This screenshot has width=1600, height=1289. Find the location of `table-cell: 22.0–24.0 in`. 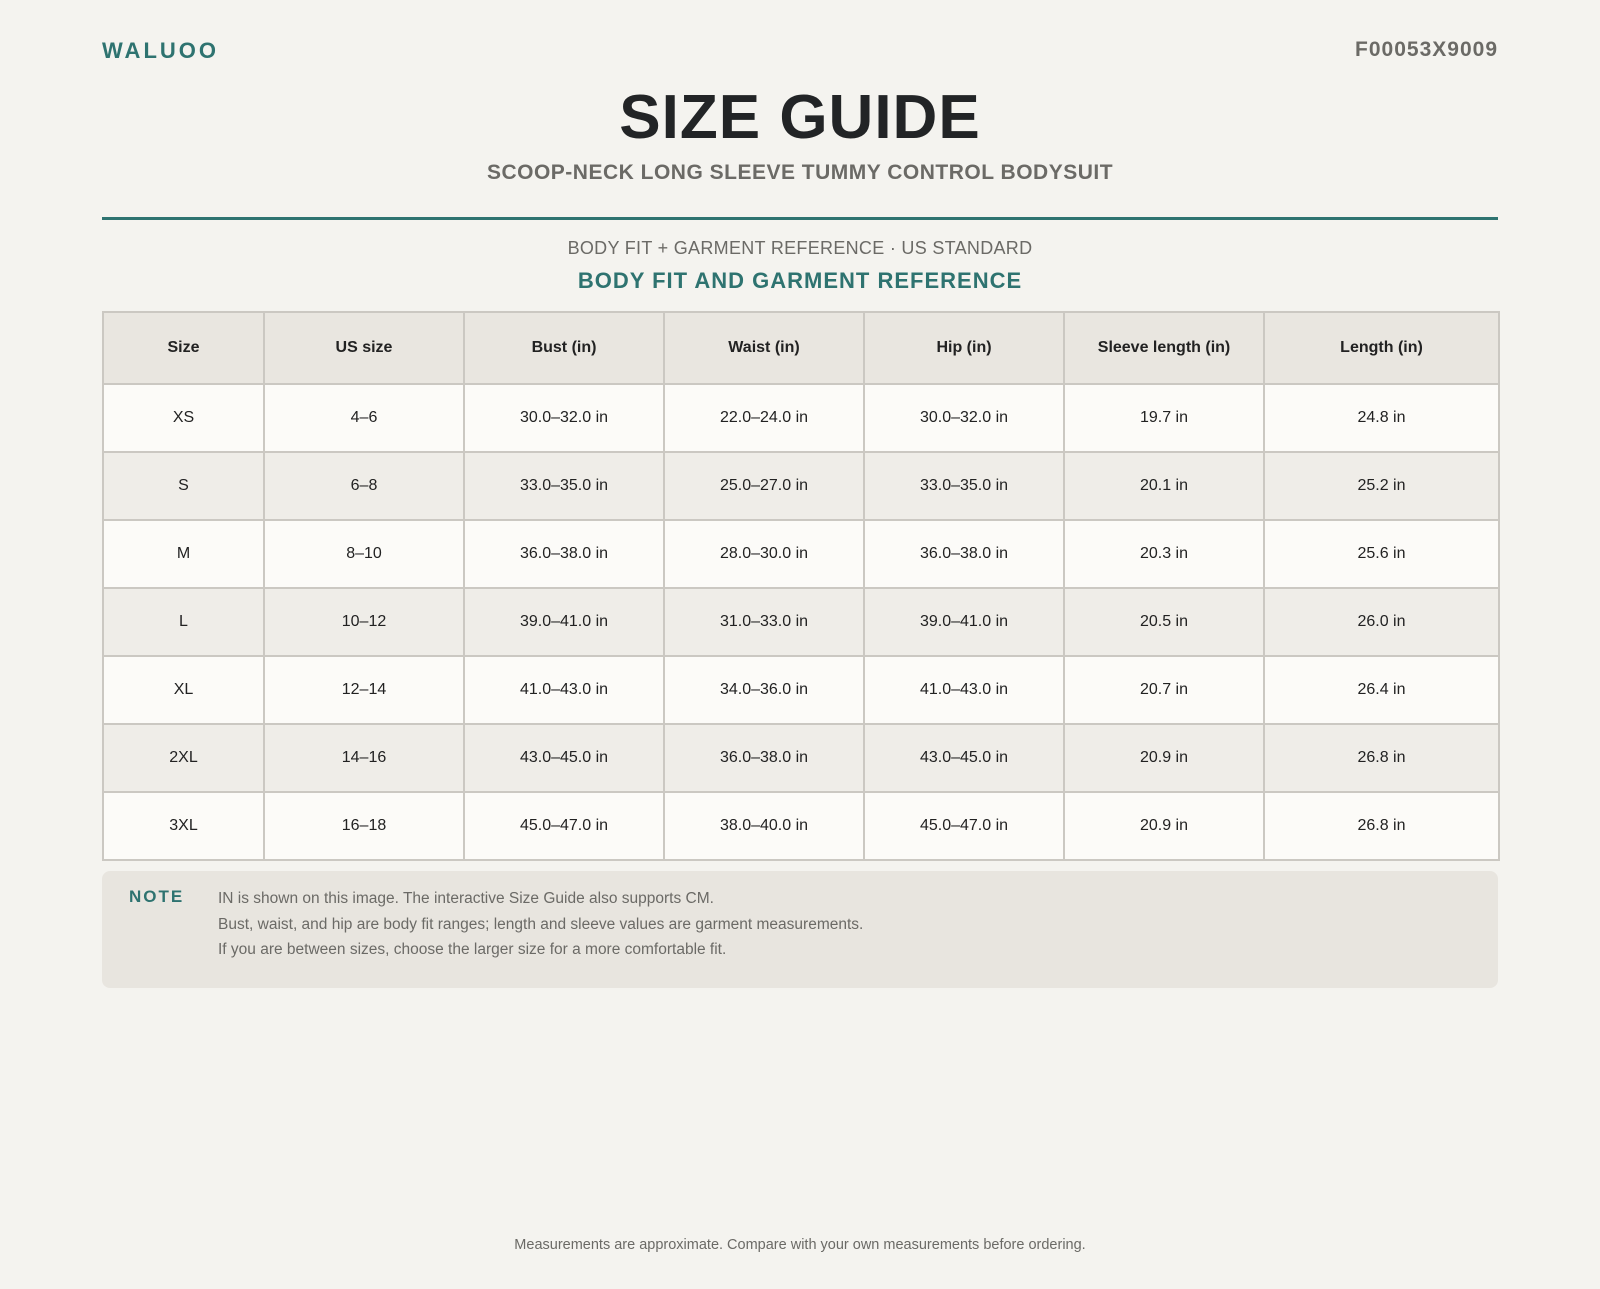

table-cell: 22.0–24.0 in is located at coordinates (764, 418).